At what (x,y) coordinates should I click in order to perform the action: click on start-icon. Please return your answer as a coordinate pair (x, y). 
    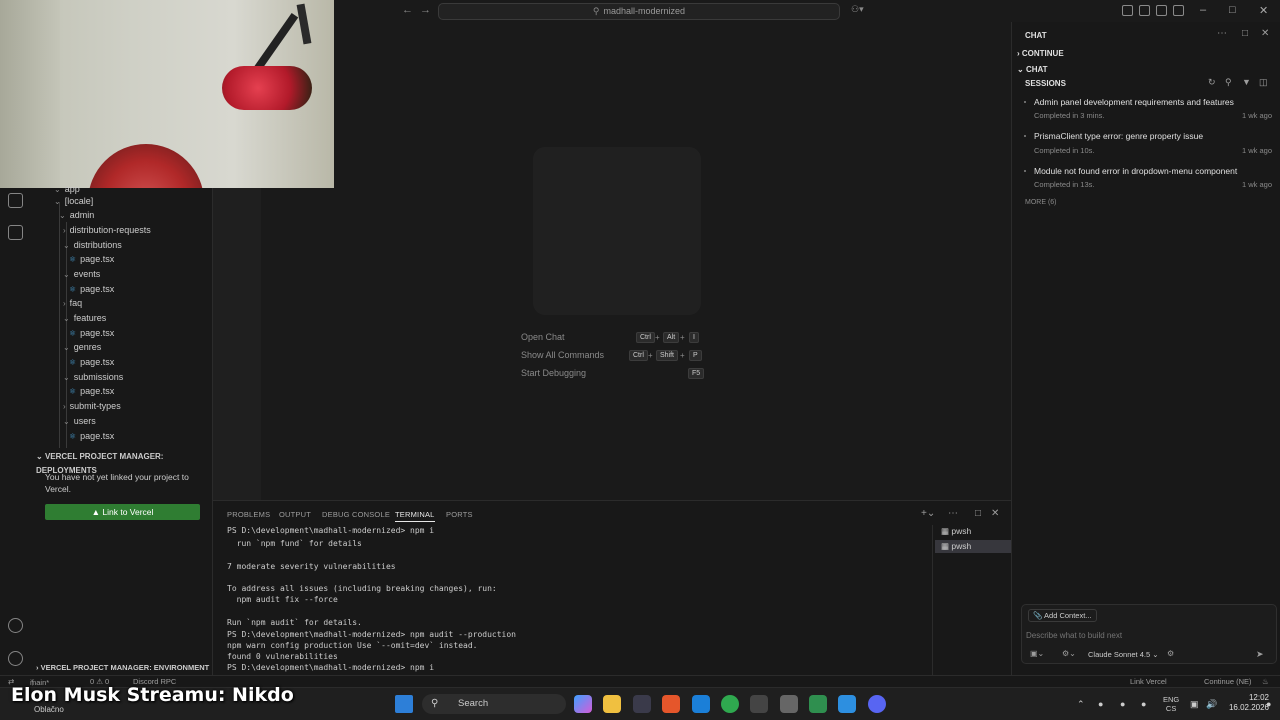
    Looking at the image, I should click on (404, 704).